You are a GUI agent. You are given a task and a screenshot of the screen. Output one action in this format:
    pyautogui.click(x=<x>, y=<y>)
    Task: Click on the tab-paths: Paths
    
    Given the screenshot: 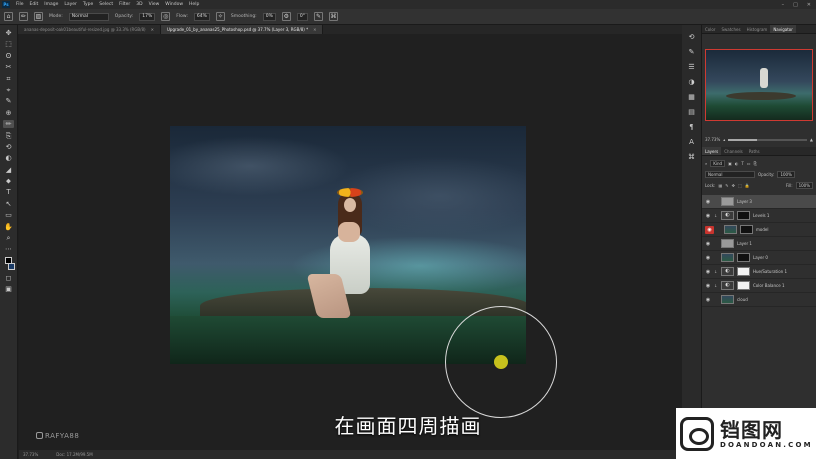 What is the action you would take?
    pyautogui.click(x=754, y=151)
    